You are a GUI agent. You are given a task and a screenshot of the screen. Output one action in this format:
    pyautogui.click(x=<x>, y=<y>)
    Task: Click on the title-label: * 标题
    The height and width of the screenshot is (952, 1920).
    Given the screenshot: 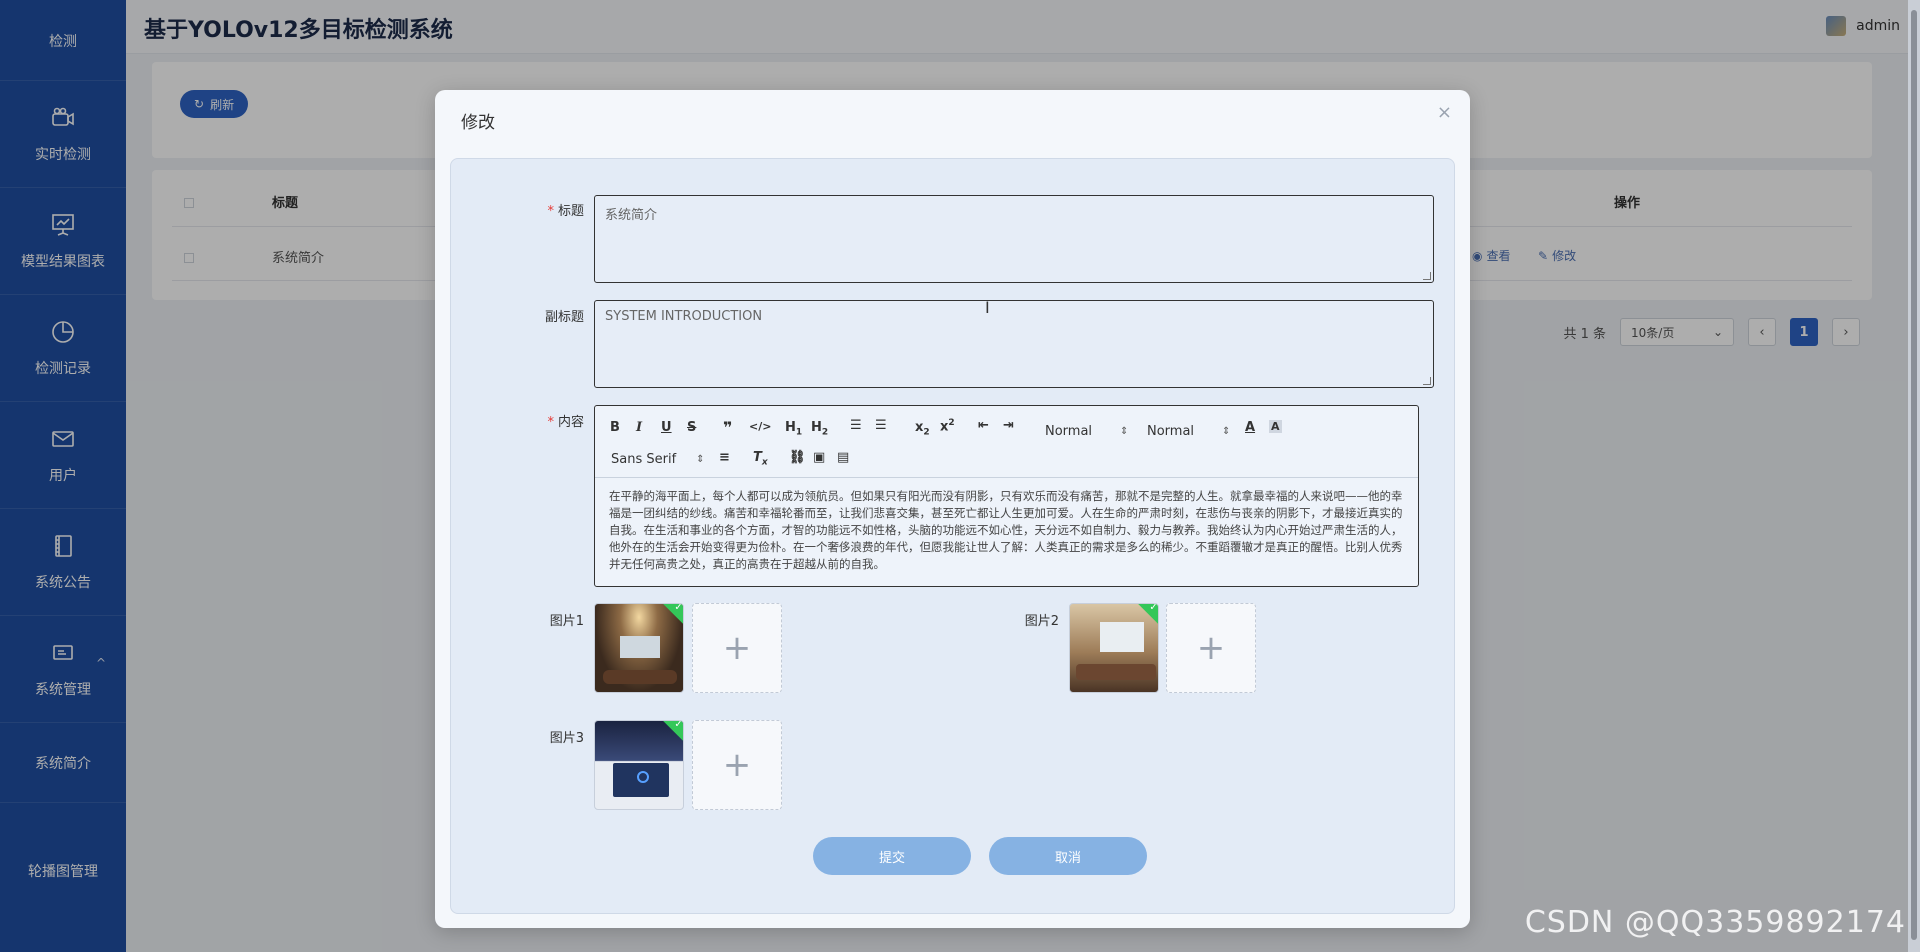 What is the action you would take?
    pyautogui.click(x=565, y=211)
    